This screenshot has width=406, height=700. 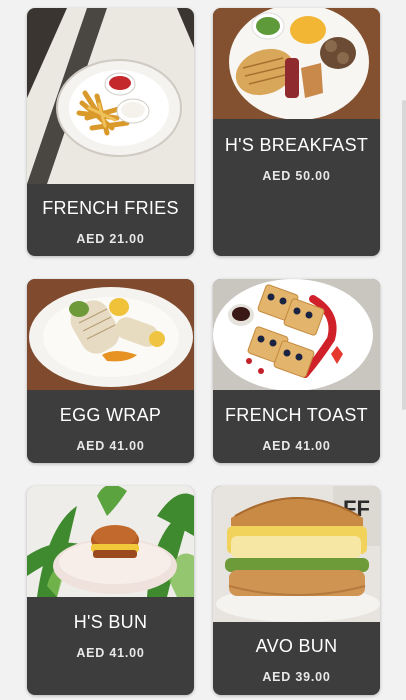 I want to click on menu-item-name: H'S BUN, so click(x=110, y=622).